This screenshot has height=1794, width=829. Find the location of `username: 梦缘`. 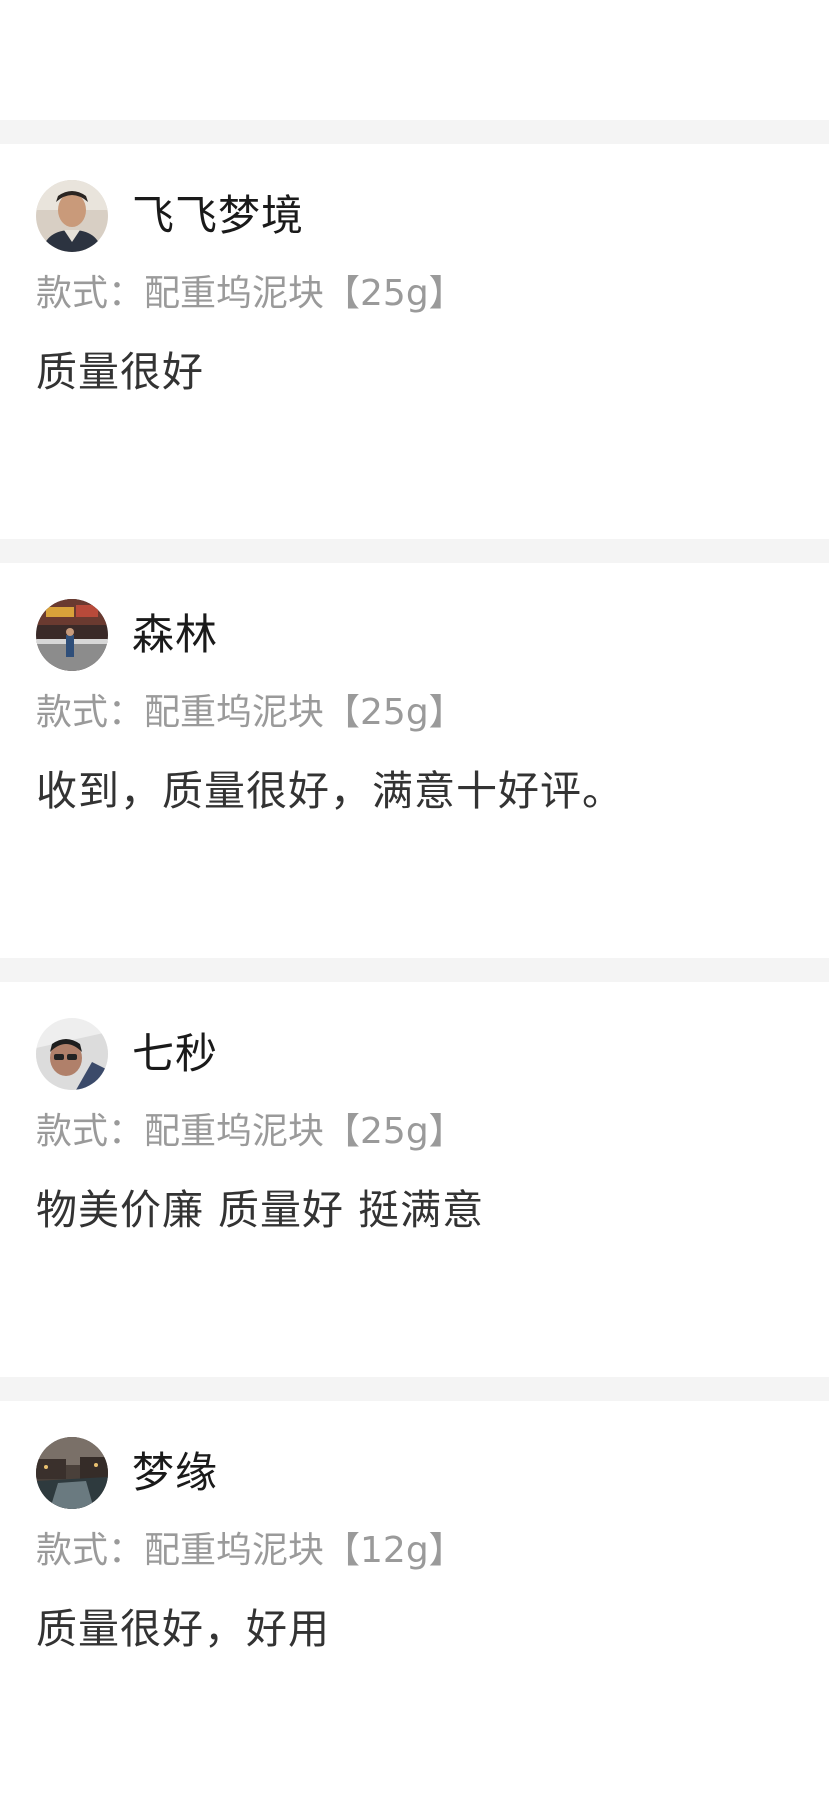

username: 梦缘 is located at coordinates (175, 1472).